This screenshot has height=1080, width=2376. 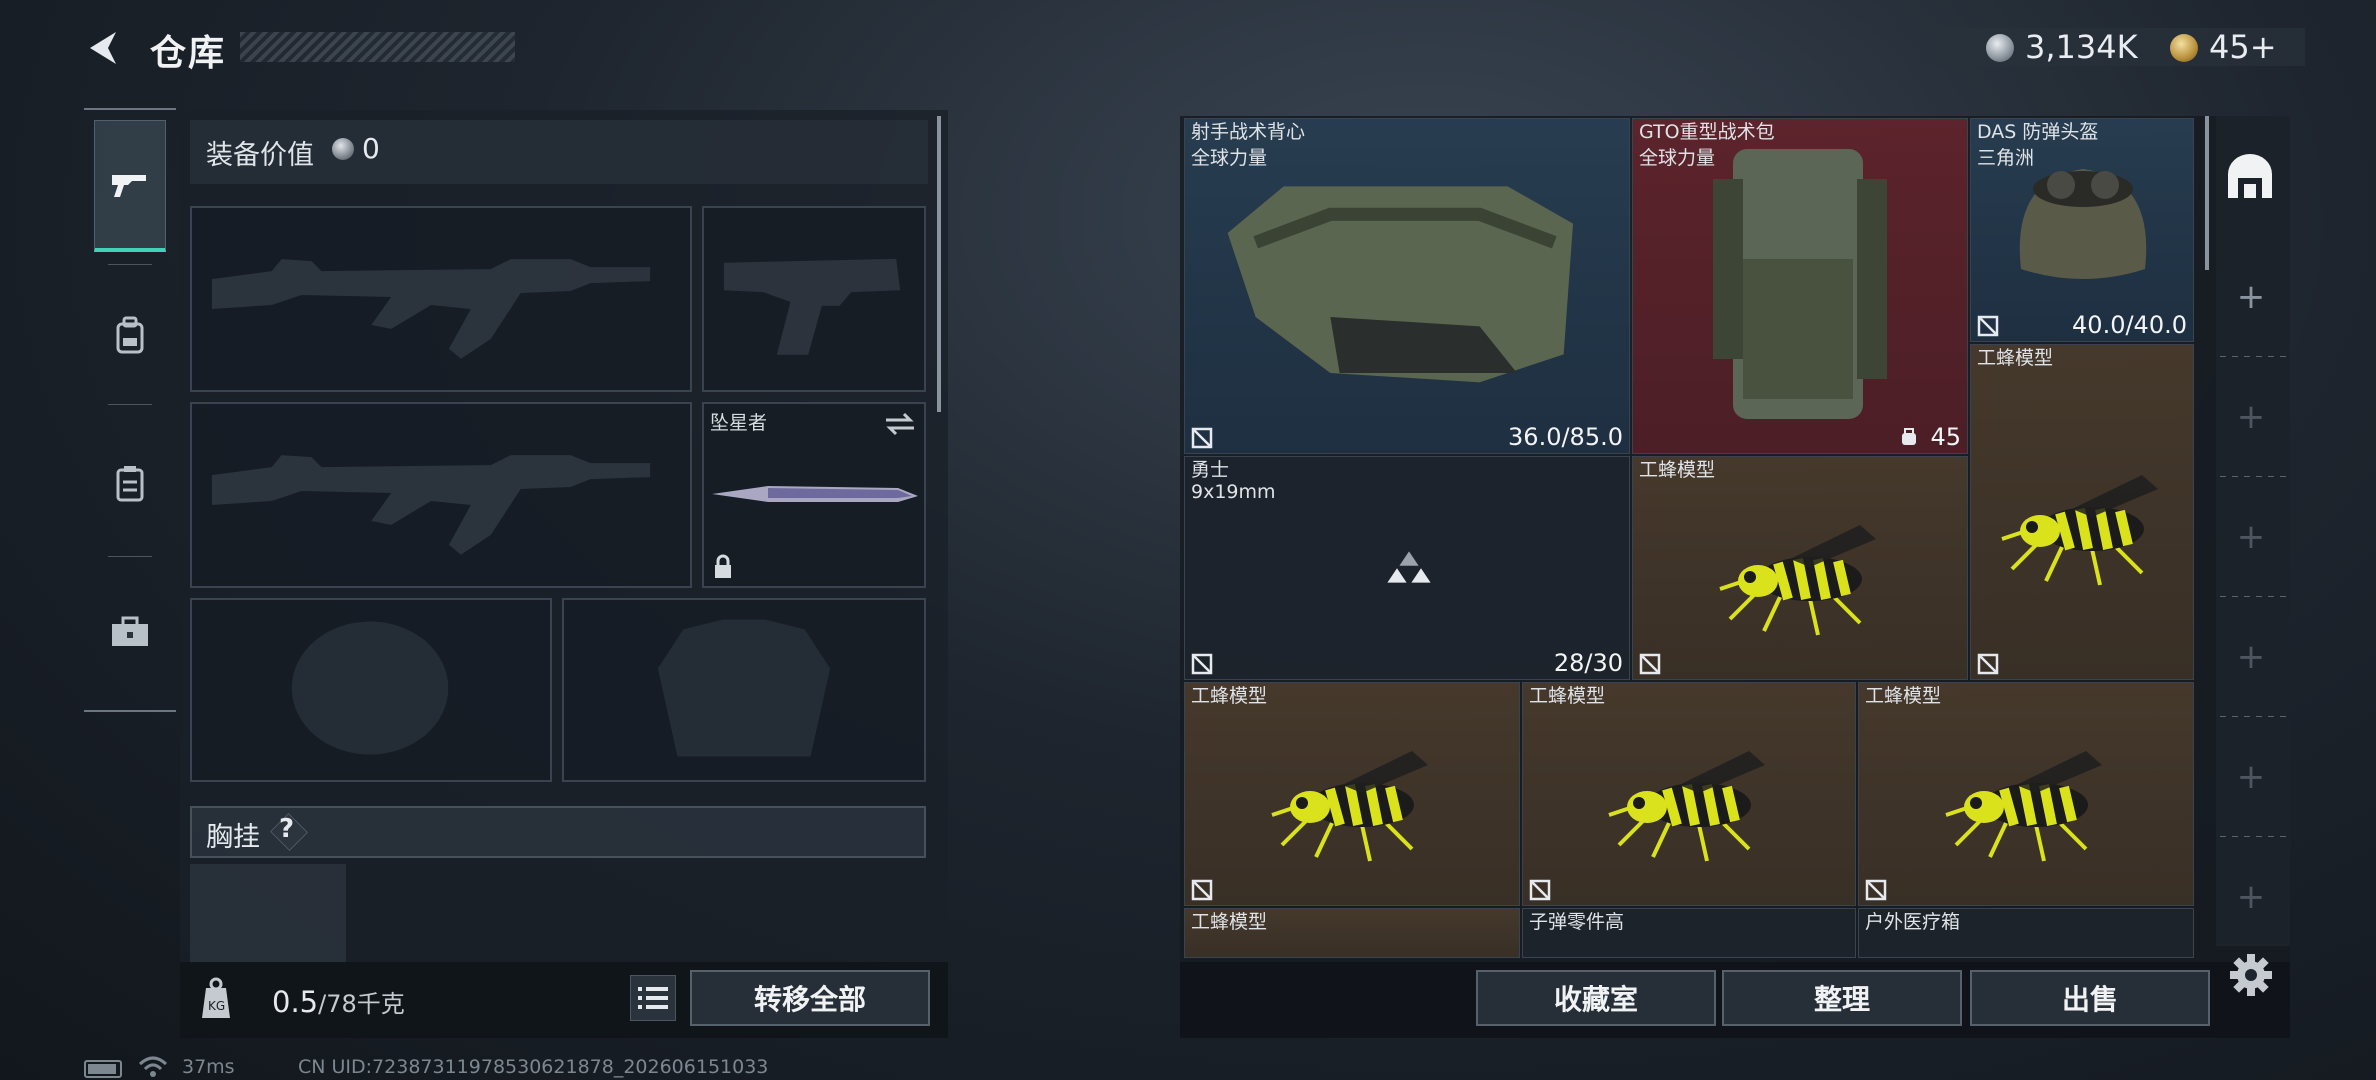 What do you see at coordinates (1677, 158) in the screenshot?
I see `item-subtitle: 全球力量` at bounding box center [1677, 158].